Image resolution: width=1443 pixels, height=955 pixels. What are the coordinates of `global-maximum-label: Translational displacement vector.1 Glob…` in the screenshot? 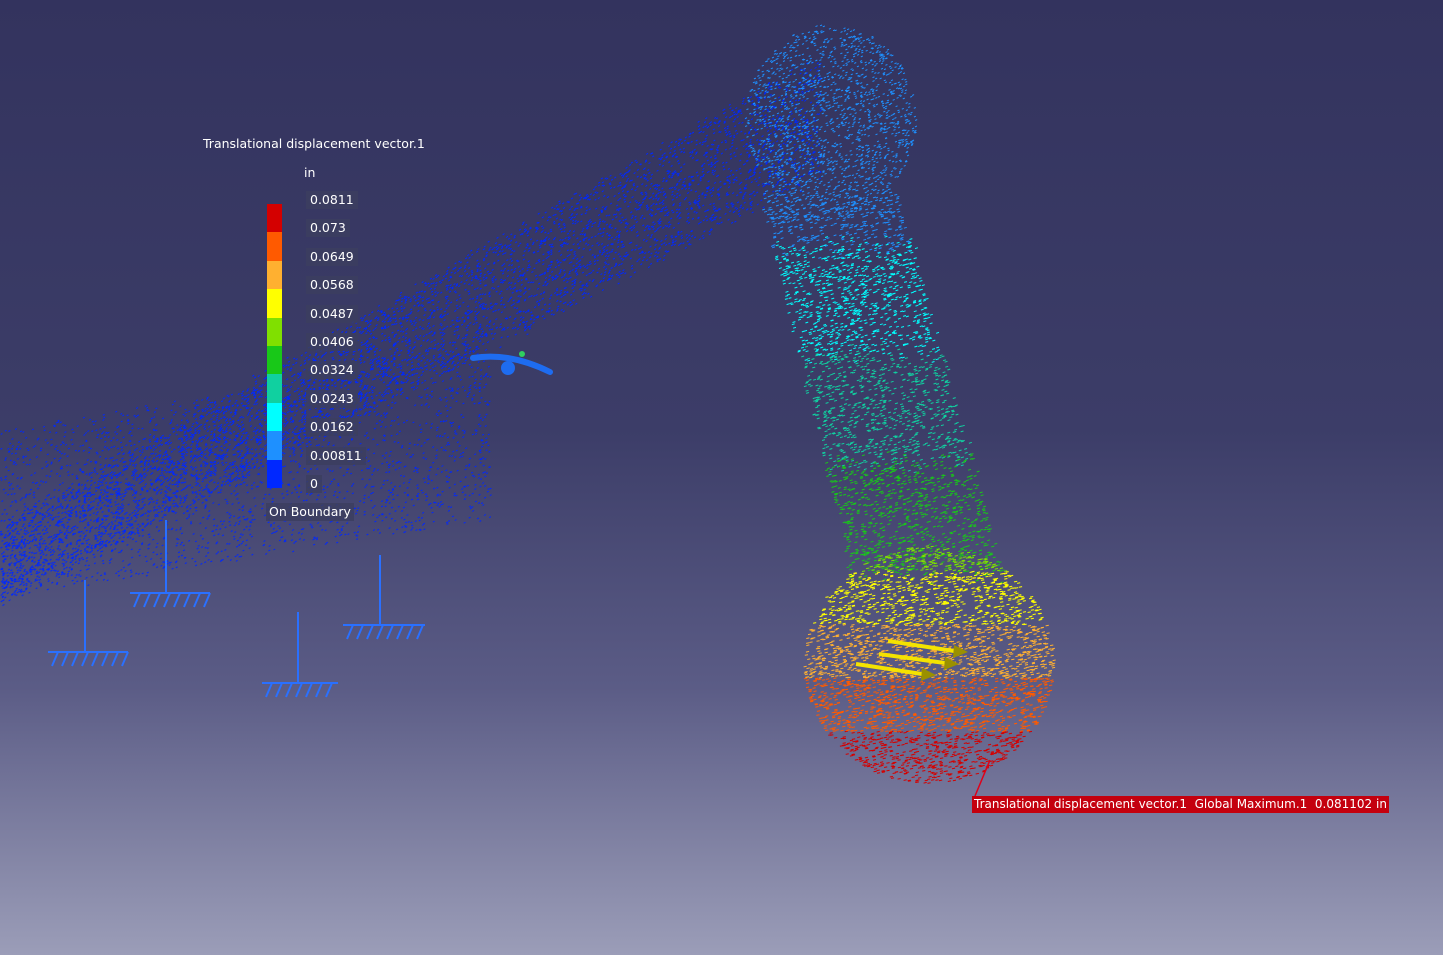 It's located at (1180, 804).